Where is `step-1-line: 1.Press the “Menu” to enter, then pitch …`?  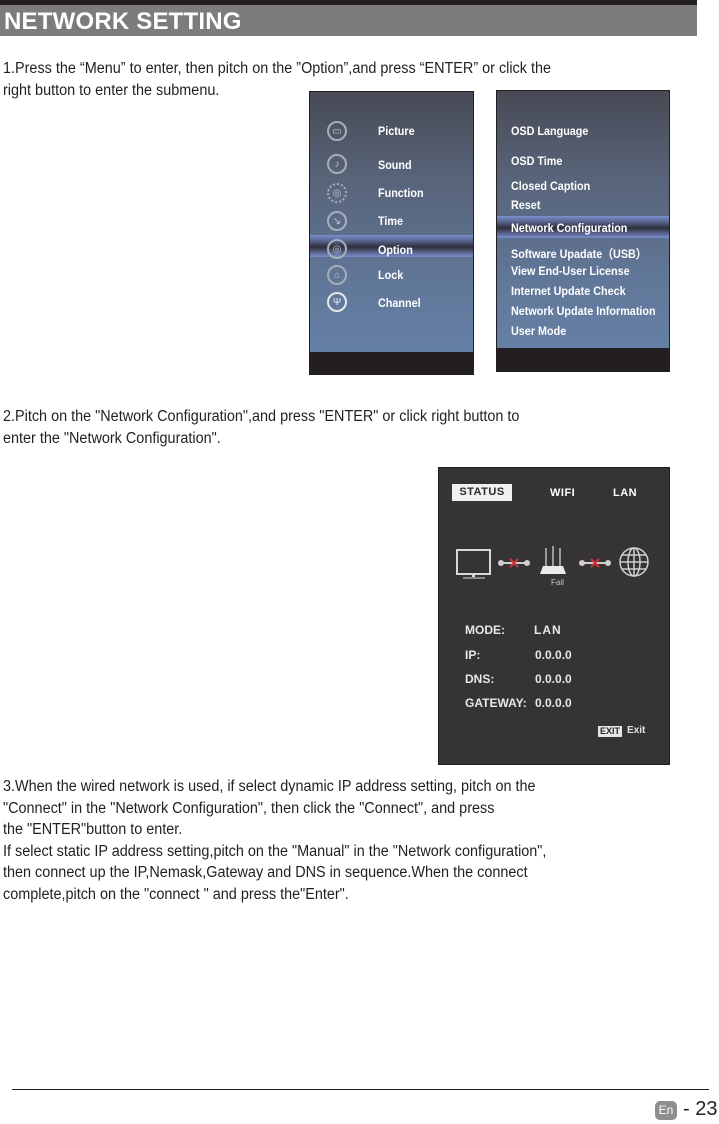
step-1-line: 1.Press the “Menu” to enter, then pitch … is located at coordinates (277, 68).